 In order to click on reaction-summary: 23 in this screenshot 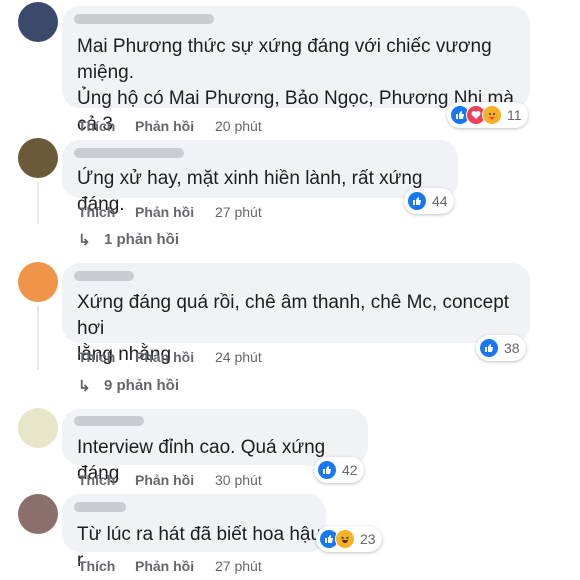, I will do `click(349, 539)`.